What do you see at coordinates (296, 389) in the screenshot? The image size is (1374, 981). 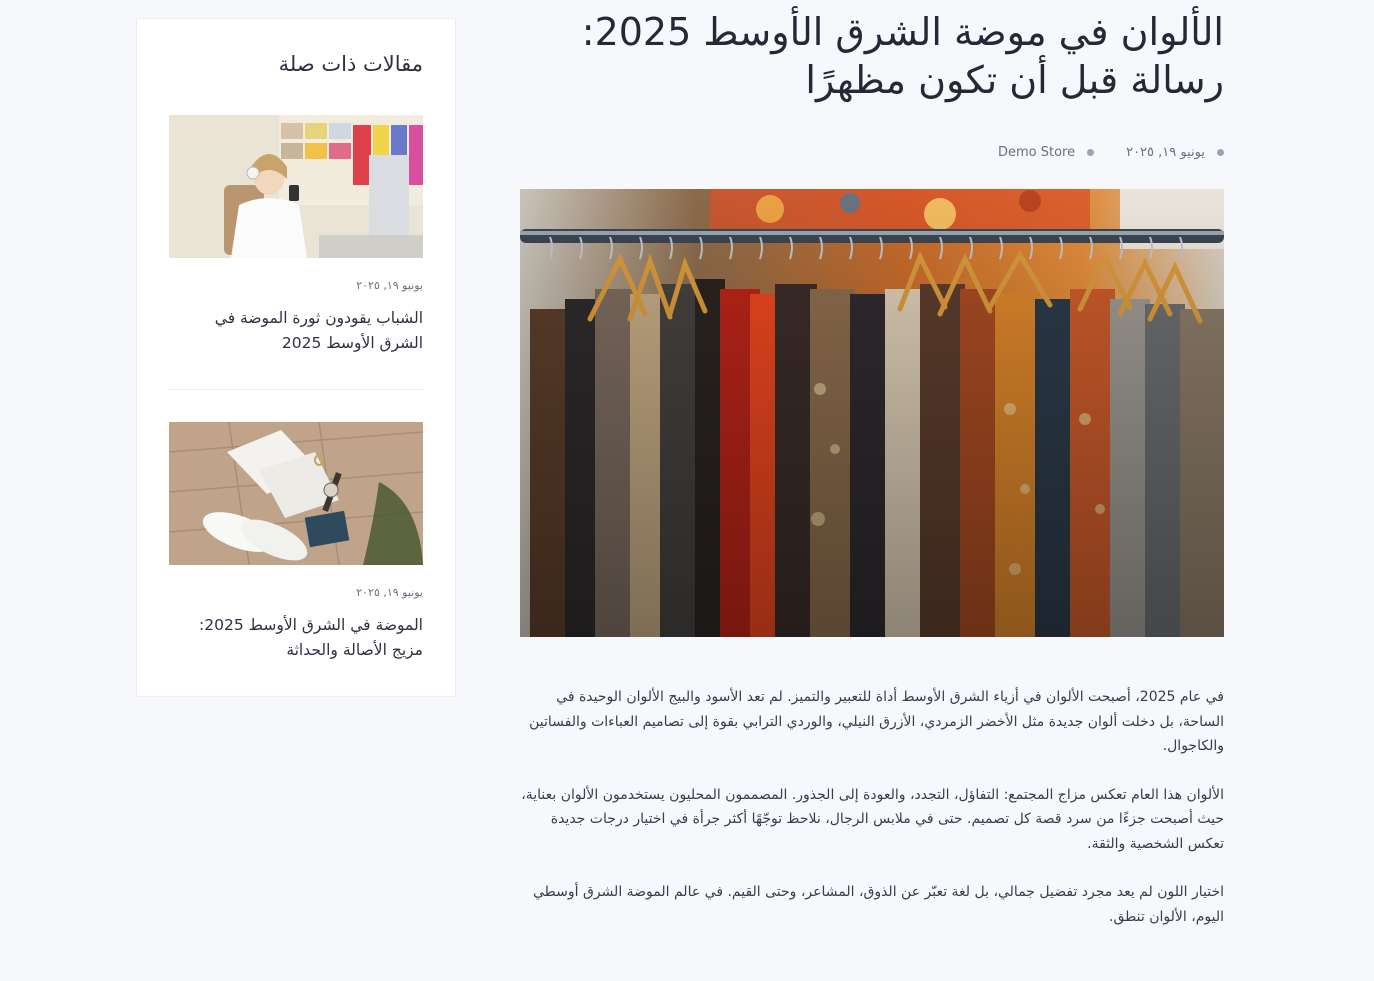 I see `divider` at bounding box center [296, 389].